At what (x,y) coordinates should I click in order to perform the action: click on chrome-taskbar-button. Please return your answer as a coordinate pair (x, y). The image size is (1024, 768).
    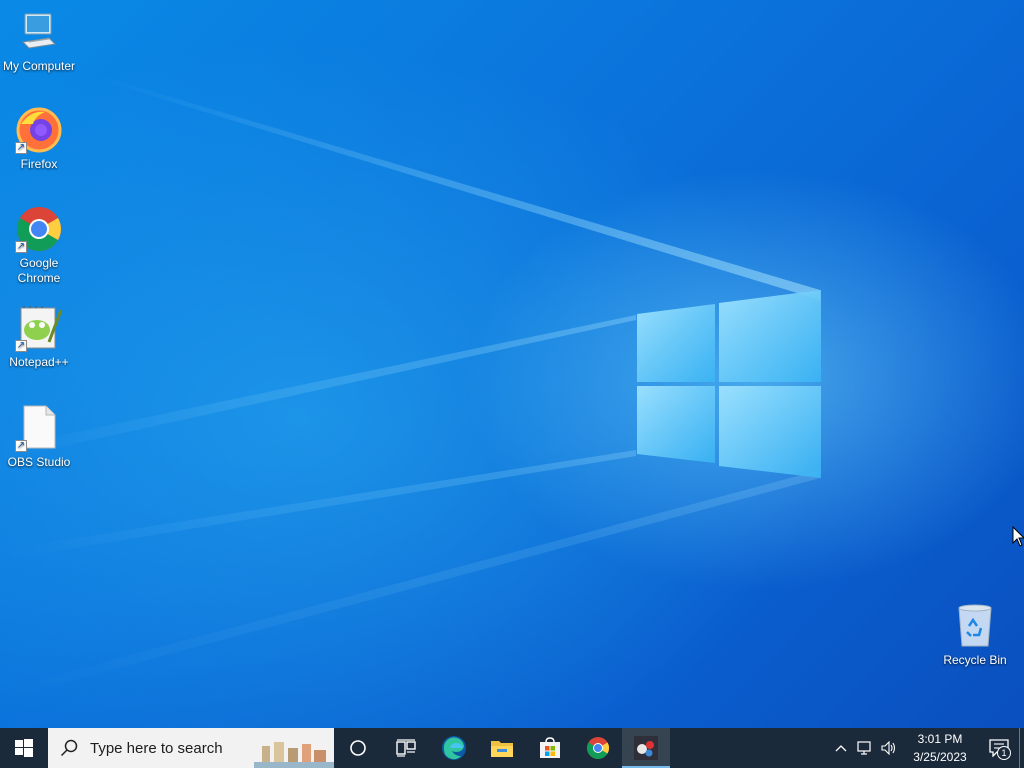
    Looking at the image, I should click on (598, 748).